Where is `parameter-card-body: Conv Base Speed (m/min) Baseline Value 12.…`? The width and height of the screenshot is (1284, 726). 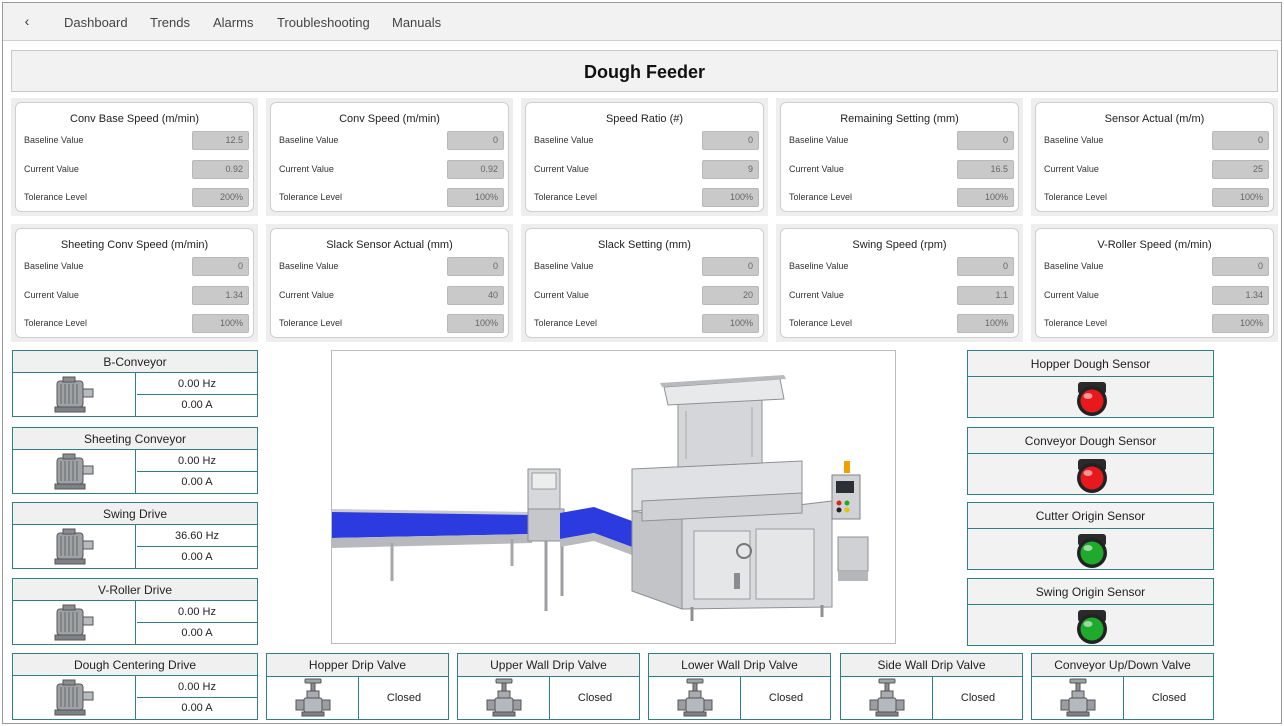
parameter-card-body: Conv Base Speed (m/min) Baseline Value 12.… is located at coordinates (134, 157).